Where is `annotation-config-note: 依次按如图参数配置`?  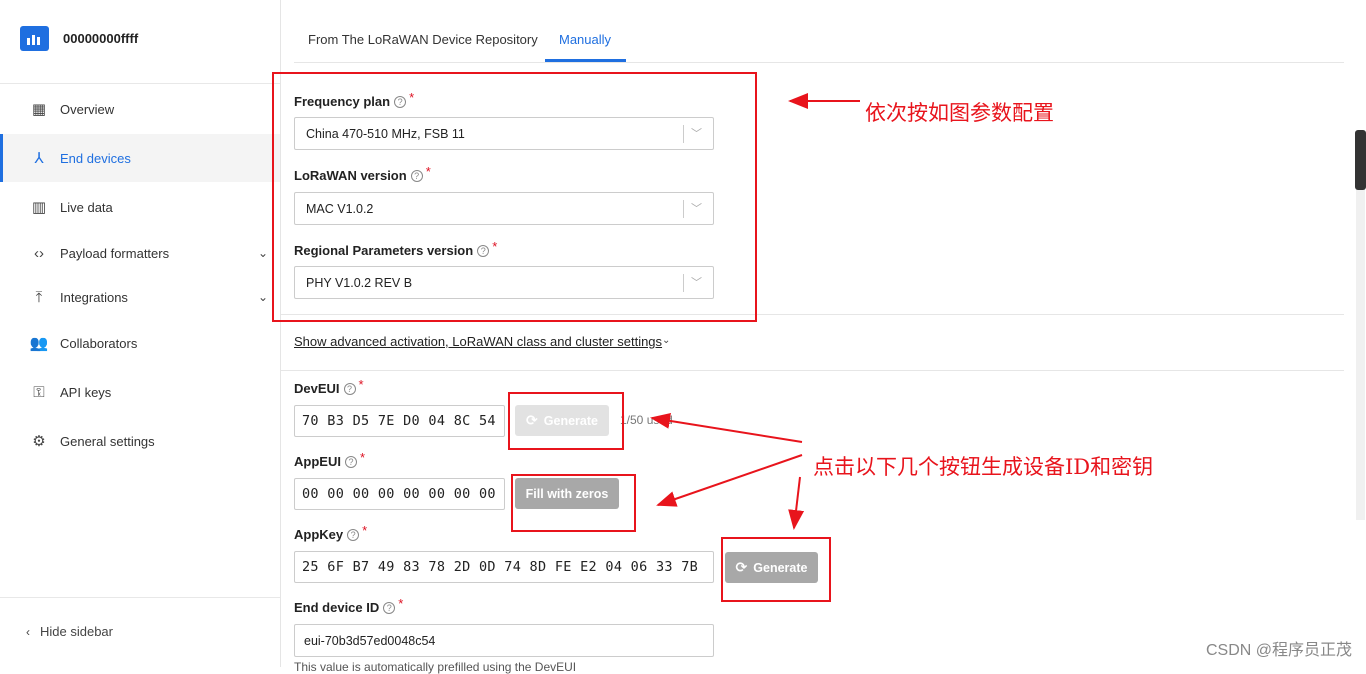
annotation-config-note: 依次按如图参数配置 is located at coordinates (959, 113).